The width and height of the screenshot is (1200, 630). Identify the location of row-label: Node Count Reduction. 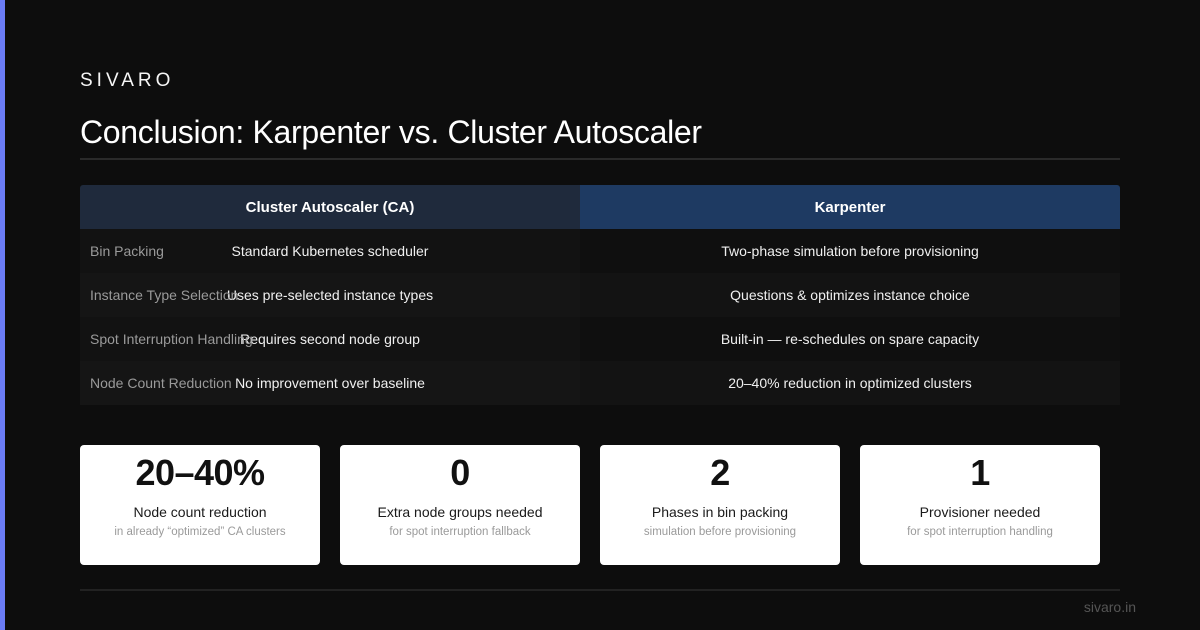
(161, 383).